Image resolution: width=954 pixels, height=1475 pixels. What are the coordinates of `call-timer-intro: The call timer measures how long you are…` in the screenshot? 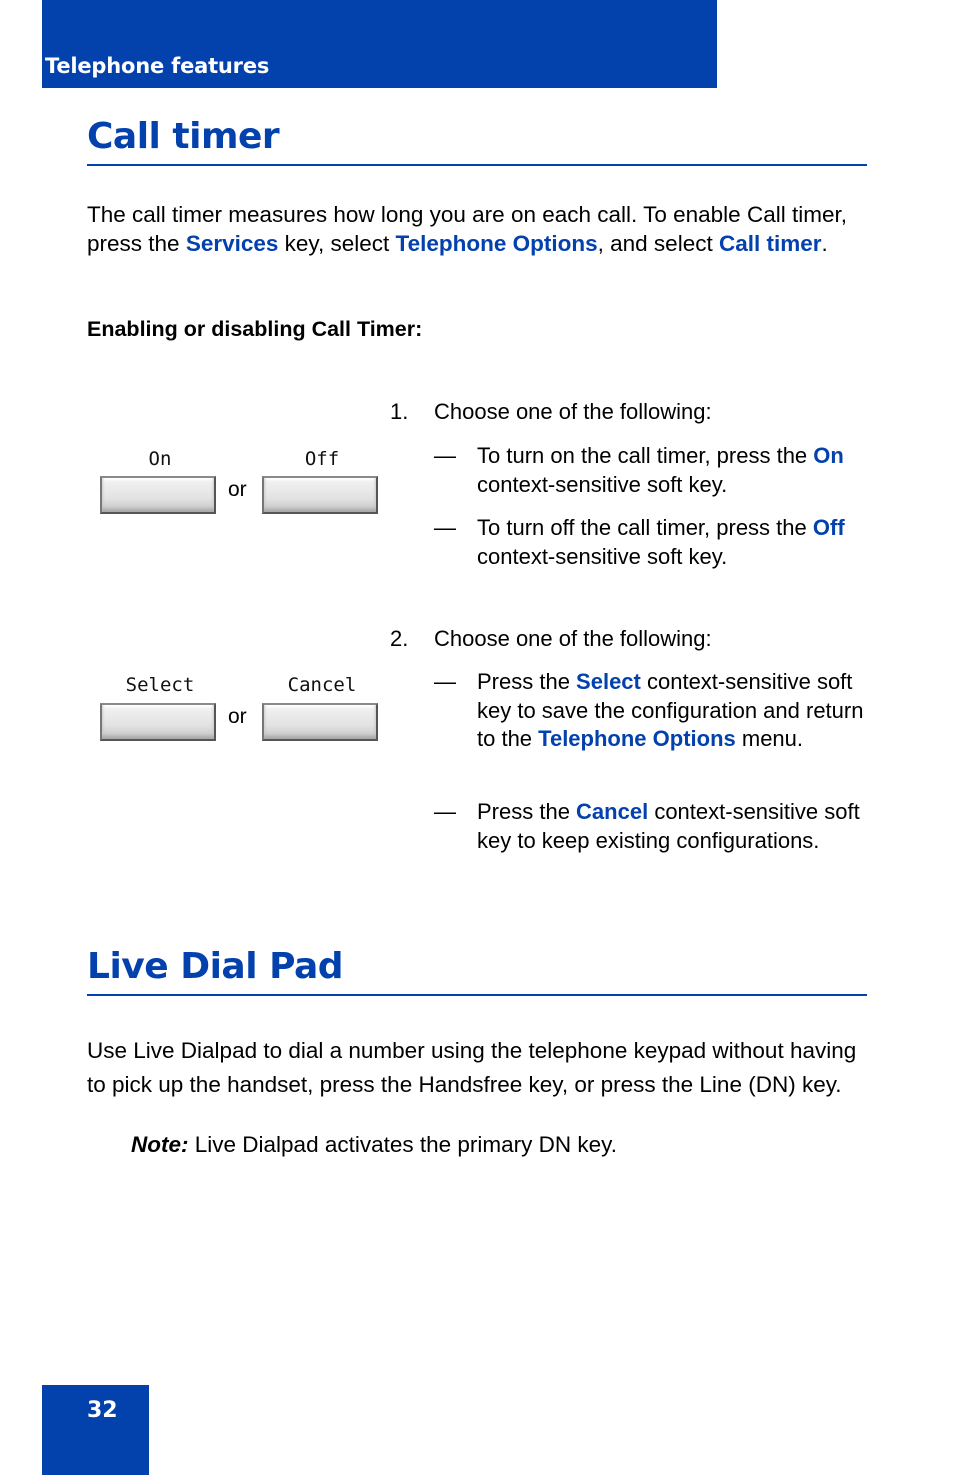 It's located at (477, 229).